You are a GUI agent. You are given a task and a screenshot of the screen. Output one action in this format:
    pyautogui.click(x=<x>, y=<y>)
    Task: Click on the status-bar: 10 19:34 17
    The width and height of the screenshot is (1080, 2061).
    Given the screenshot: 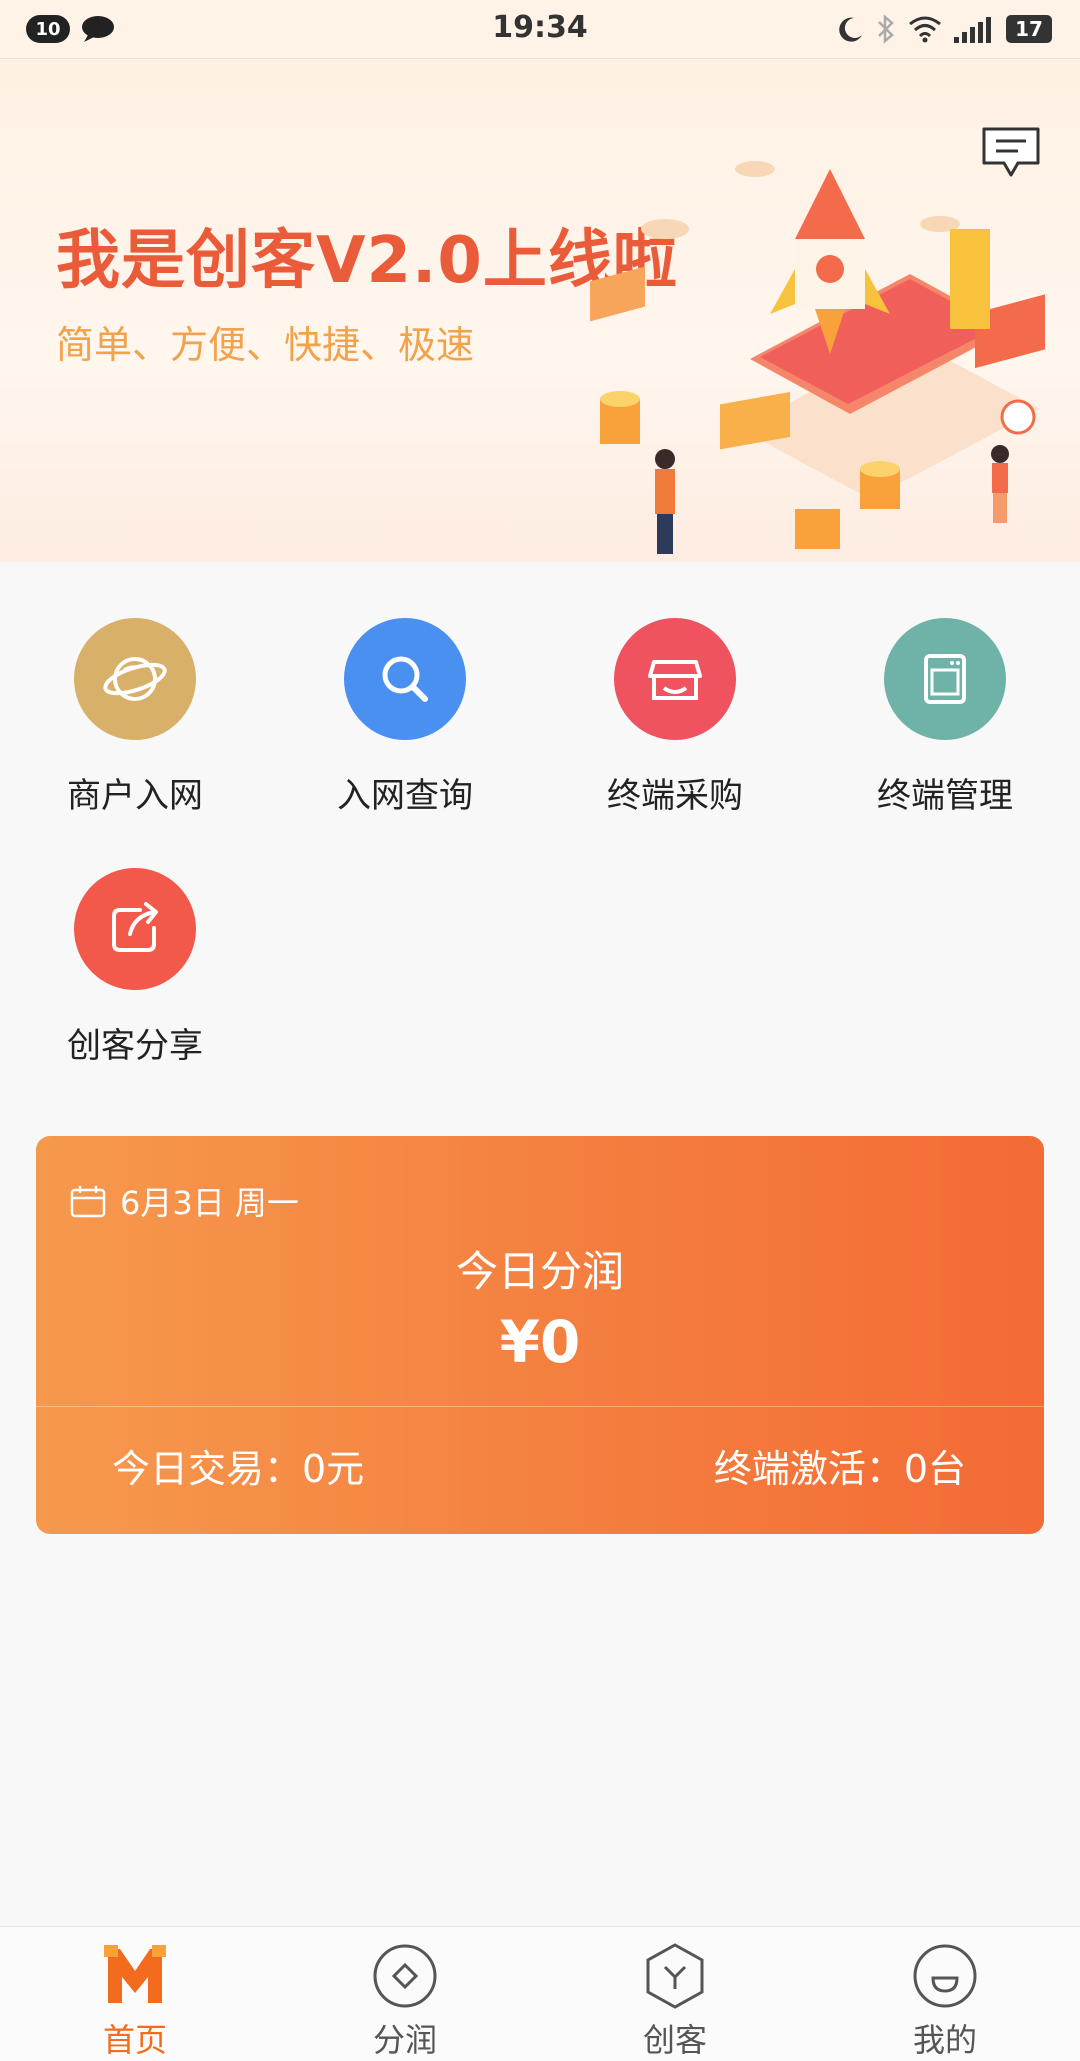 What is the action you would take?
    pyautogui.click(x=540, y=29)
    